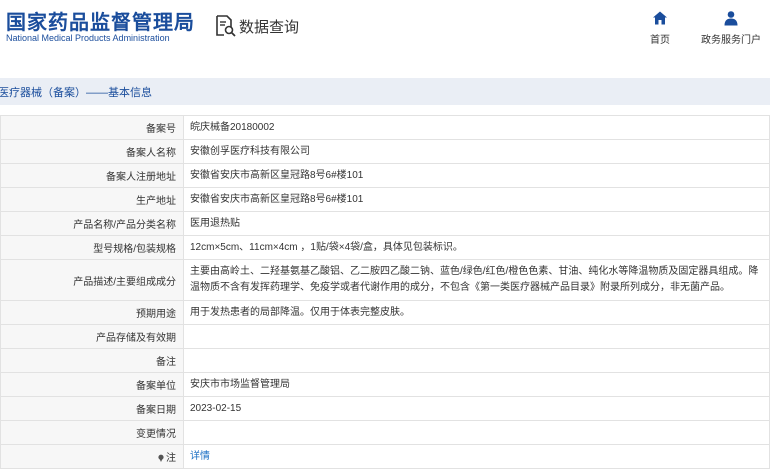 The height and width of the screenshot is (476, 770). What do you see at coordinates (92, 151) in the screenshot?
I see `field-label: 备案人名称` at bounding box center [92, 151].